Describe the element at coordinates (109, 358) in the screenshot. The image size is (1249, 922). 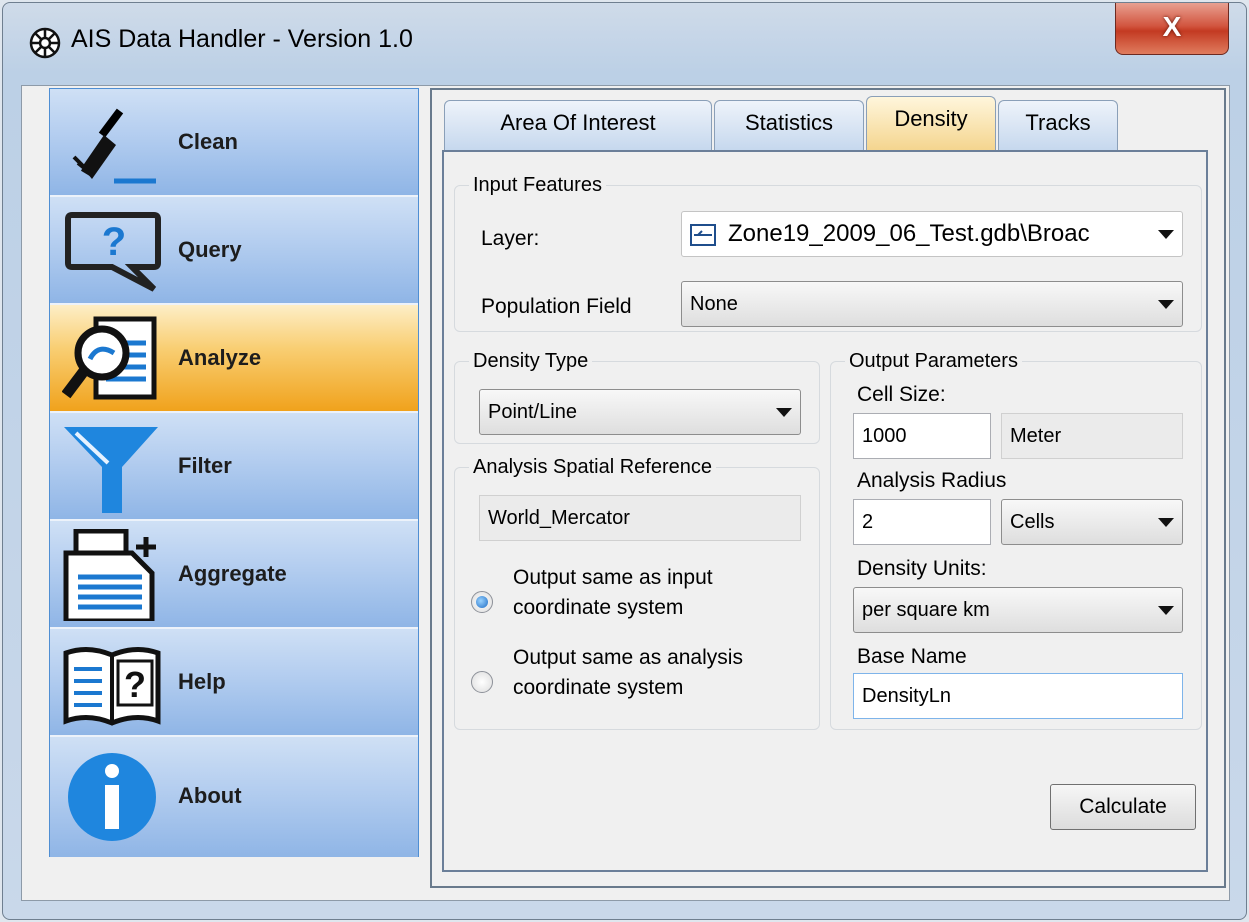
I see `magnifier-document-icon` at that location.